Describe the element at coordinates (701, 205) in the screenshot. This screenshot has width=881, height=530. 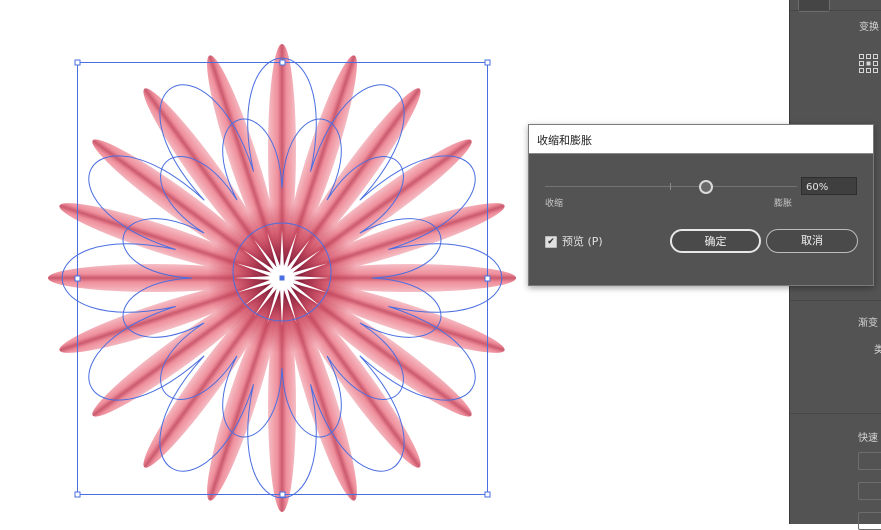
I see `pucker-bloat-dialog: 收缩和膨胀 收缩 膨胀 ✔ 预览 (P) 确定 取消` at that location.